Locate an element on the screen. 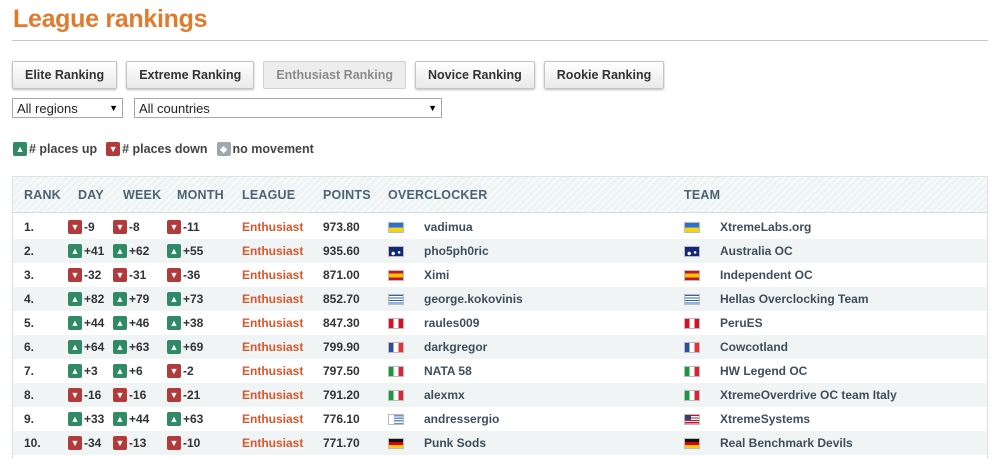 The image size is (992, 459). change-value: +44 is located at coordinates (139, 419).